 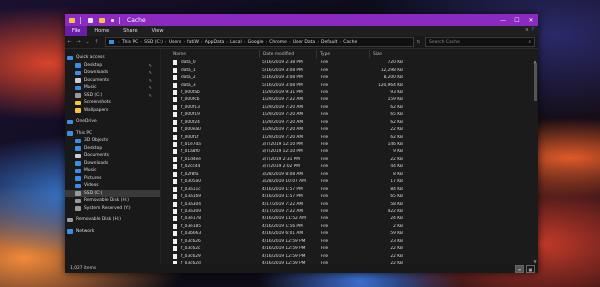 What do you see at coordinates (236, 42) in the screenshot?
I see `breadcrumb-item: Local` at bounding box center [236, 42].